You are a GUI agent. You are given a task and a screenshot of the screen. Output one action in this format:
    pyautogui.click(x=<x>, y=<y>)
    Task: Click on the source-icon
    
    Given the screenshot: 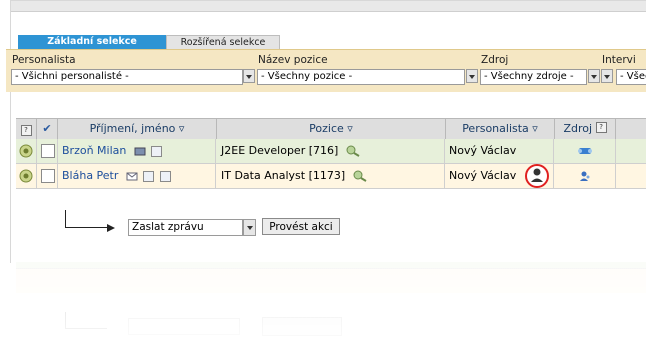 What is the action you would take?
    pyautogui.click(x=585, y=151)
    